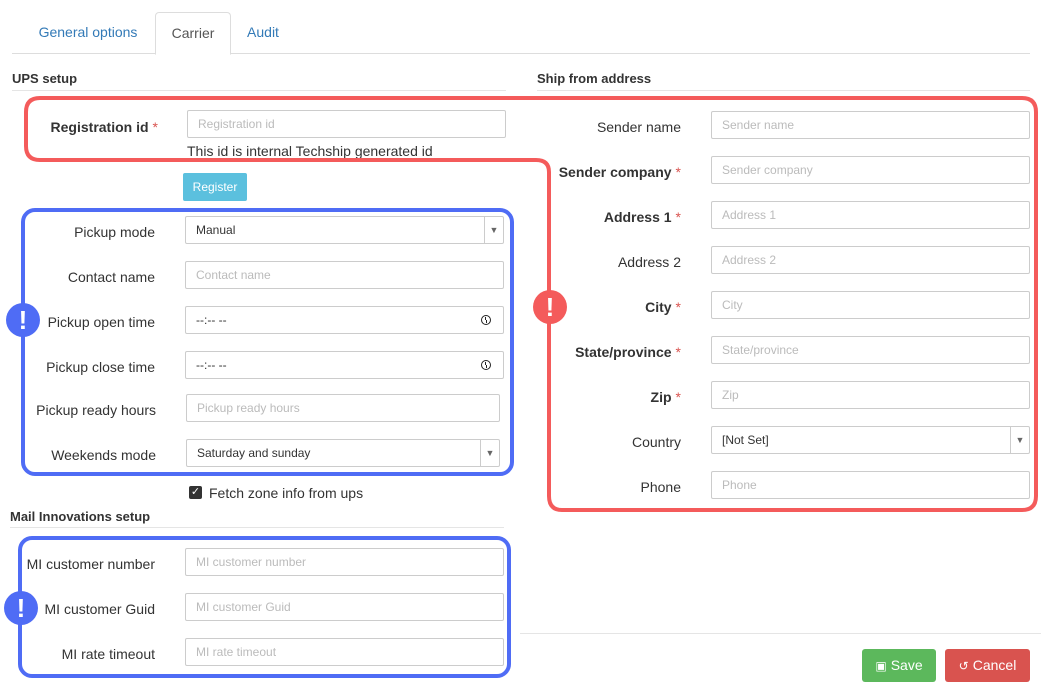 Image resolution: width=1041 pixels, height=695 pixels. Describe the element at coordinates (963, 666) in the screenshot. I see `undo-icon: ↺` at that location.